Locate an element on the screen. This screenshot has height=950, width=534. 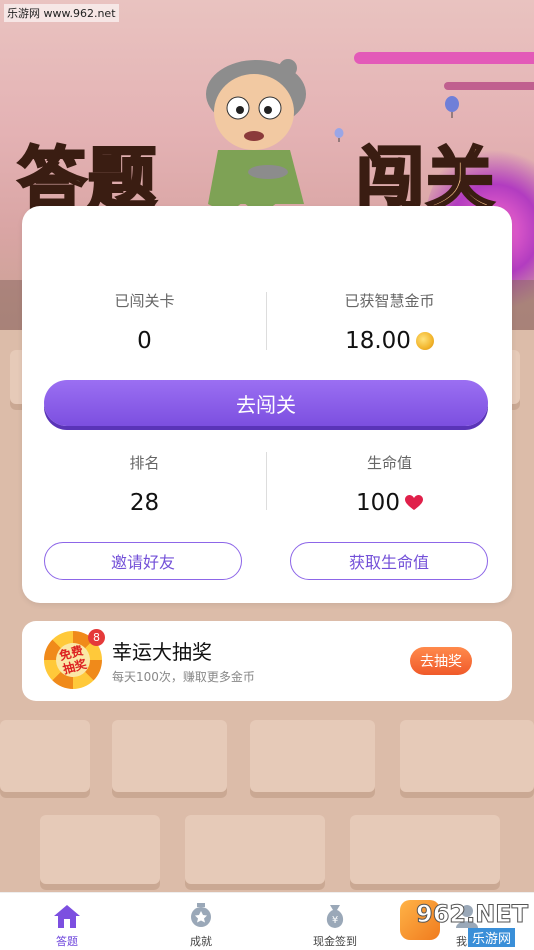
rank-value-text: 28 is located at coordinates (144, 503).